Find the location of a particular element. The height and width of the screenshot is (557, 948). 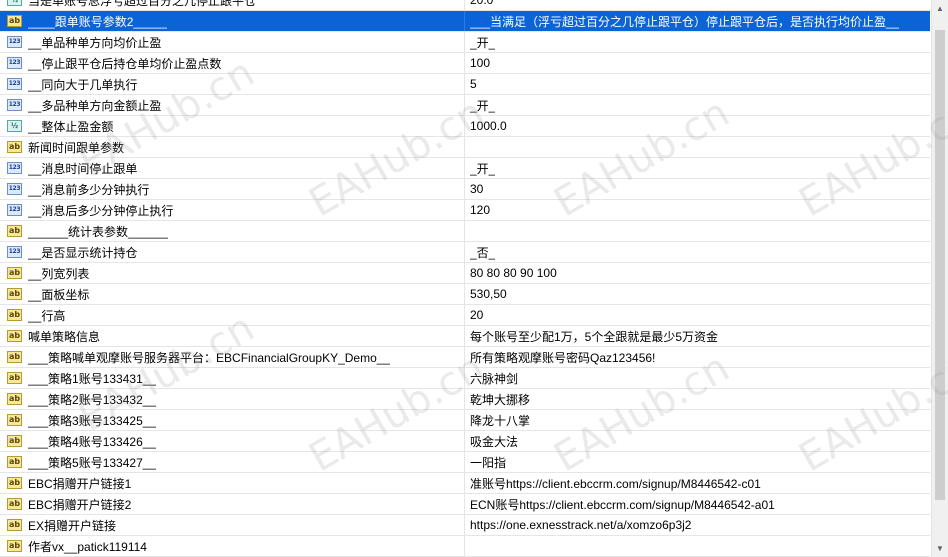

parameter-value-cell: 吸金大法 is located at coordinates (697, 441).